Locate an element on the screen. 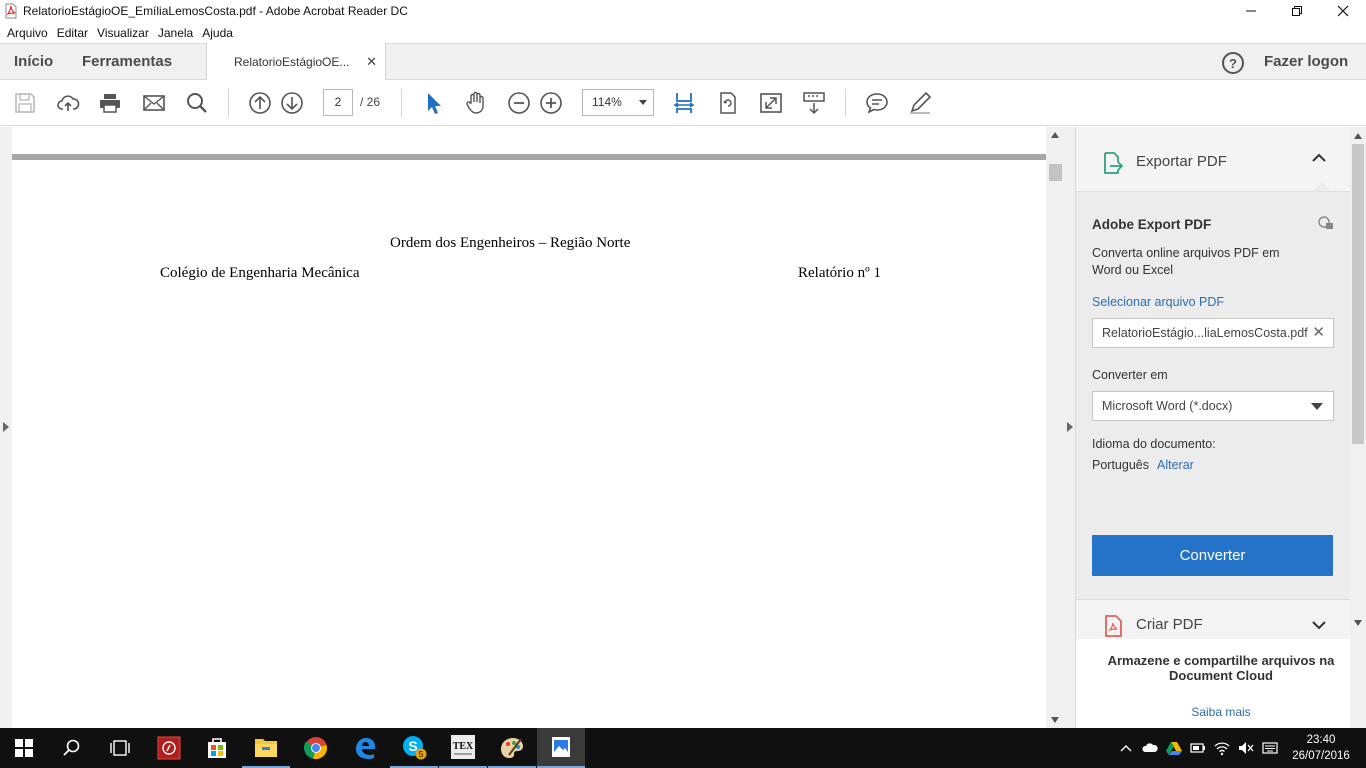 Image resolution: width=1366 pixels, height=768 pixels. cloud-service-icon is located at coordinates (1326, 223).